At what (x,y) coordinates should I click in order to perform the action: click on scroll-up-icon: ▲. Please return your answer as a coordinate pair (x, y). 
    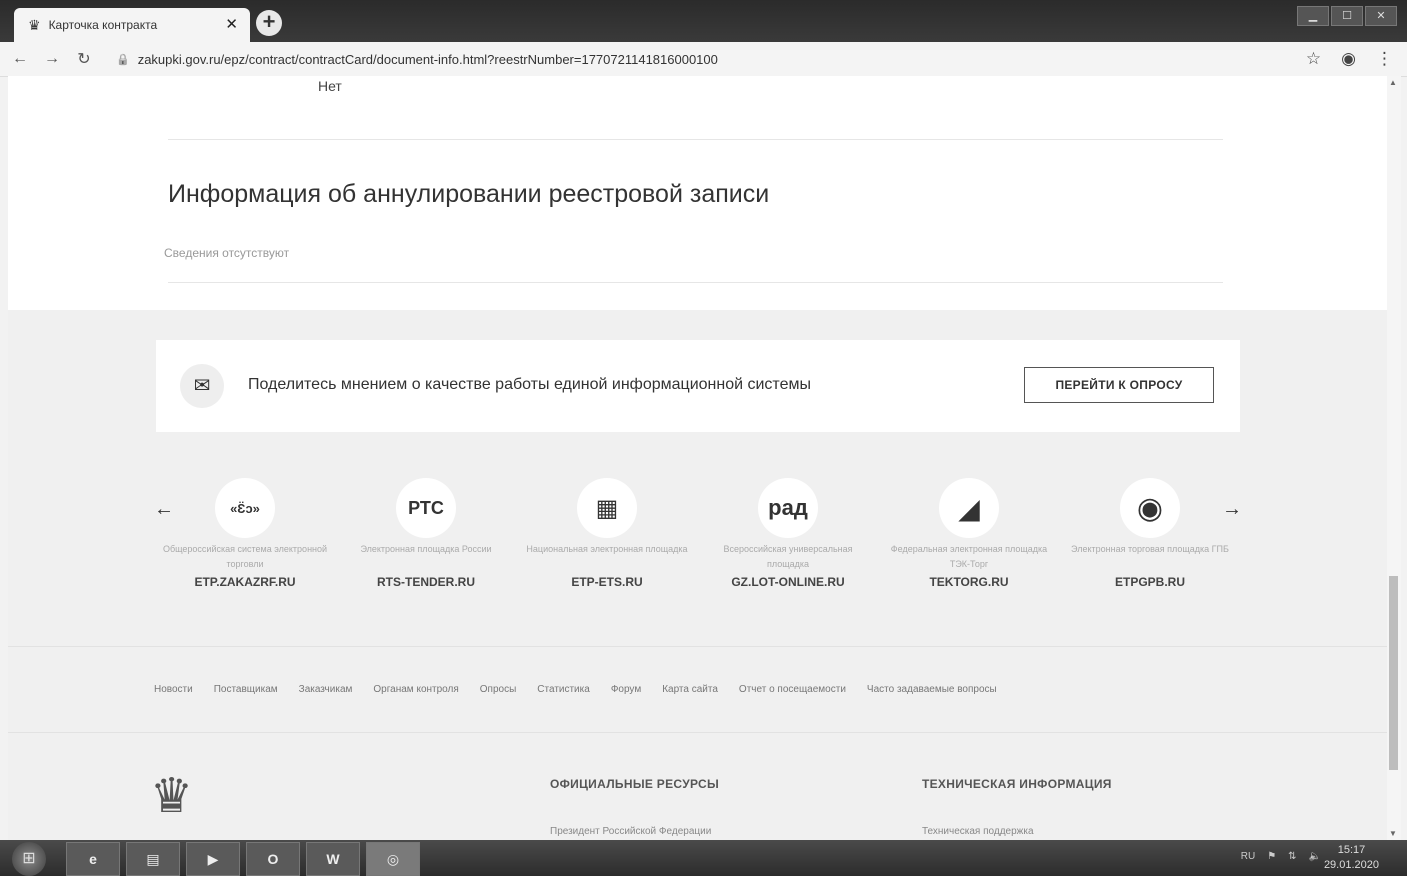
    Looking at the image, I should click on (1393, 82).